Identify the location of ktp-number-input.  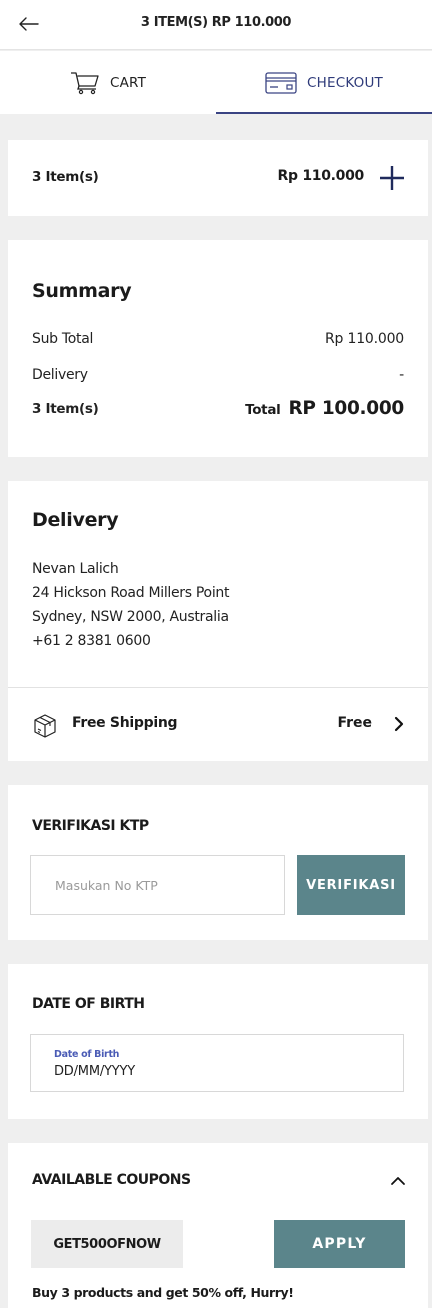
(157, 885).